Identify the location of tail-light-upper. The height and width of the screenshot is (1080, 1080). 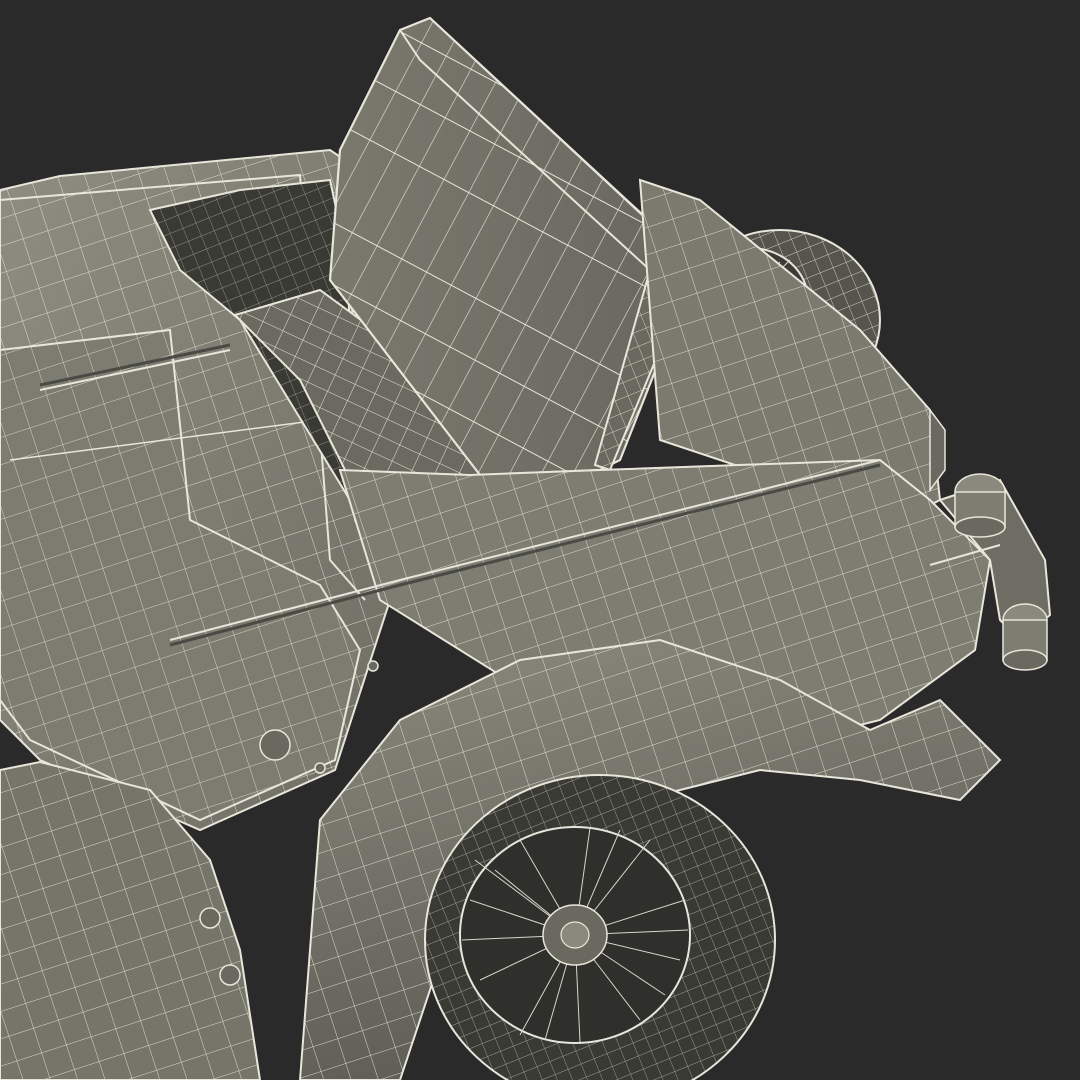
(980, 505).